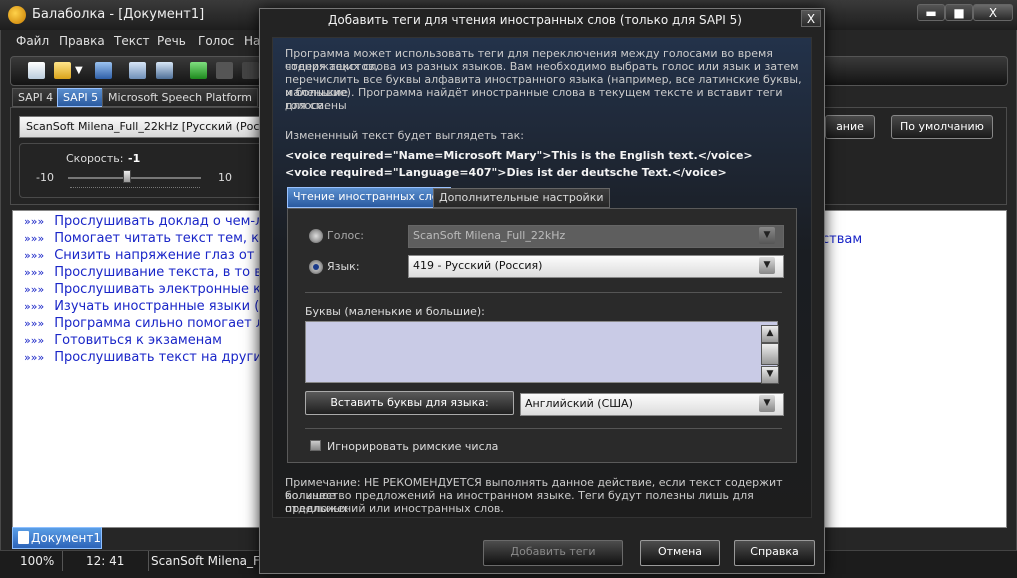 Image resolution: width=1017 pixels, height=578 pixels. Describe the element at coordinates (81, 97) in the screenshot. I see `tab-sapi5: SAPI 5` at that location.